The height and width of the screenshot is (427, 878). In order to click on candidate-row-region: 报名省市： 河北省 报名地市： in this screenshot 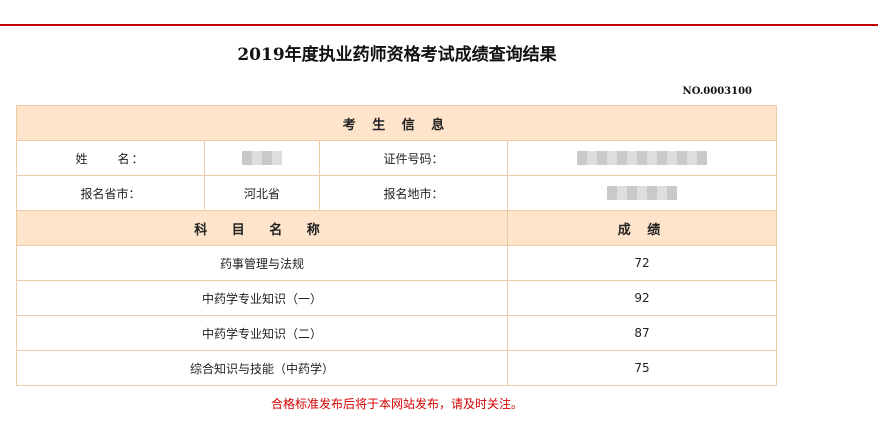, I will do `click(397, 193)`.